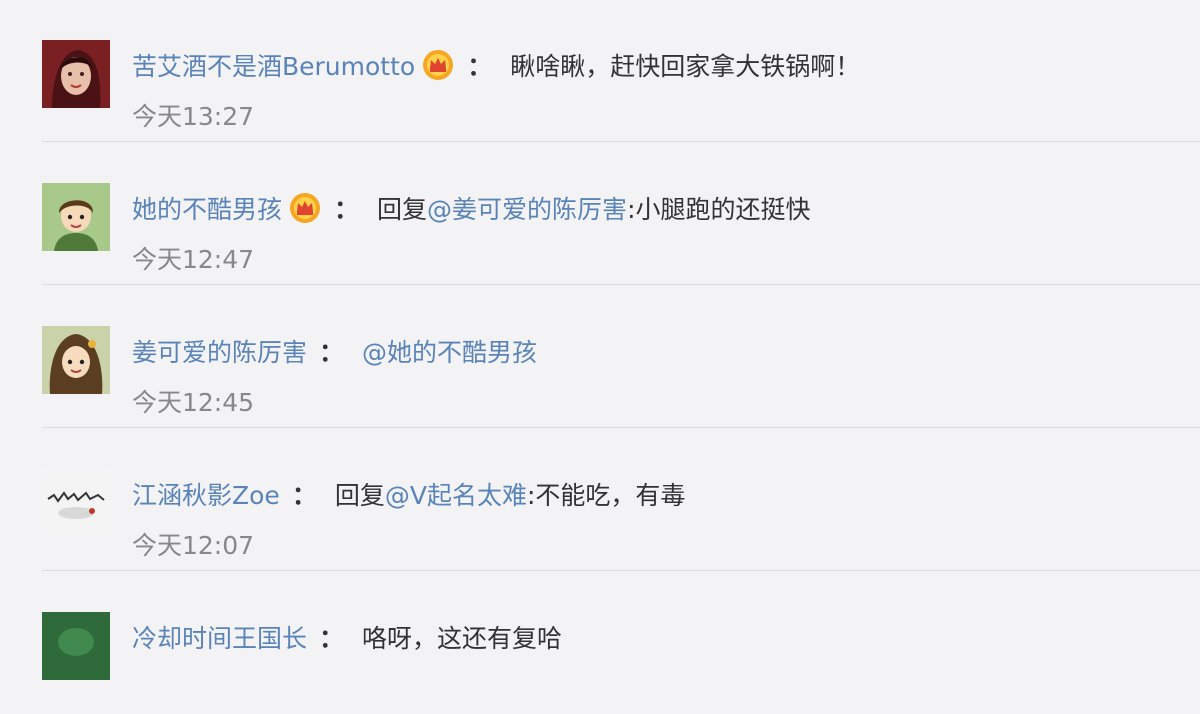  Describe the element at coordinates (193, 545) in the screenshot. I see `comment-time: 今天12:07` at that location.